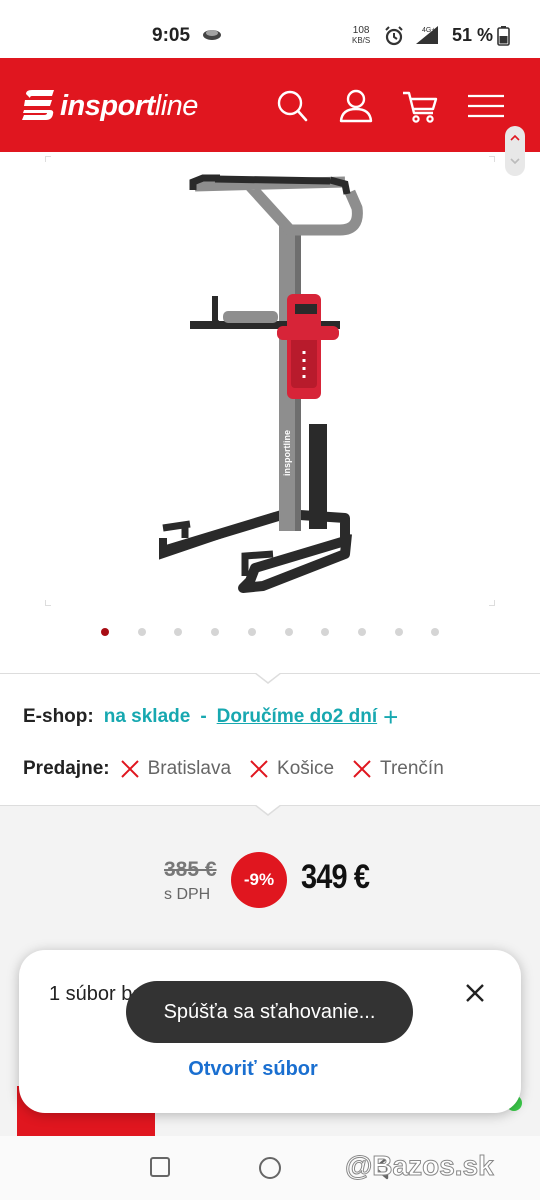 The width and height of the screenshot is (540, 1200). I want to click on old-price: 385 €, so click(190, 869).